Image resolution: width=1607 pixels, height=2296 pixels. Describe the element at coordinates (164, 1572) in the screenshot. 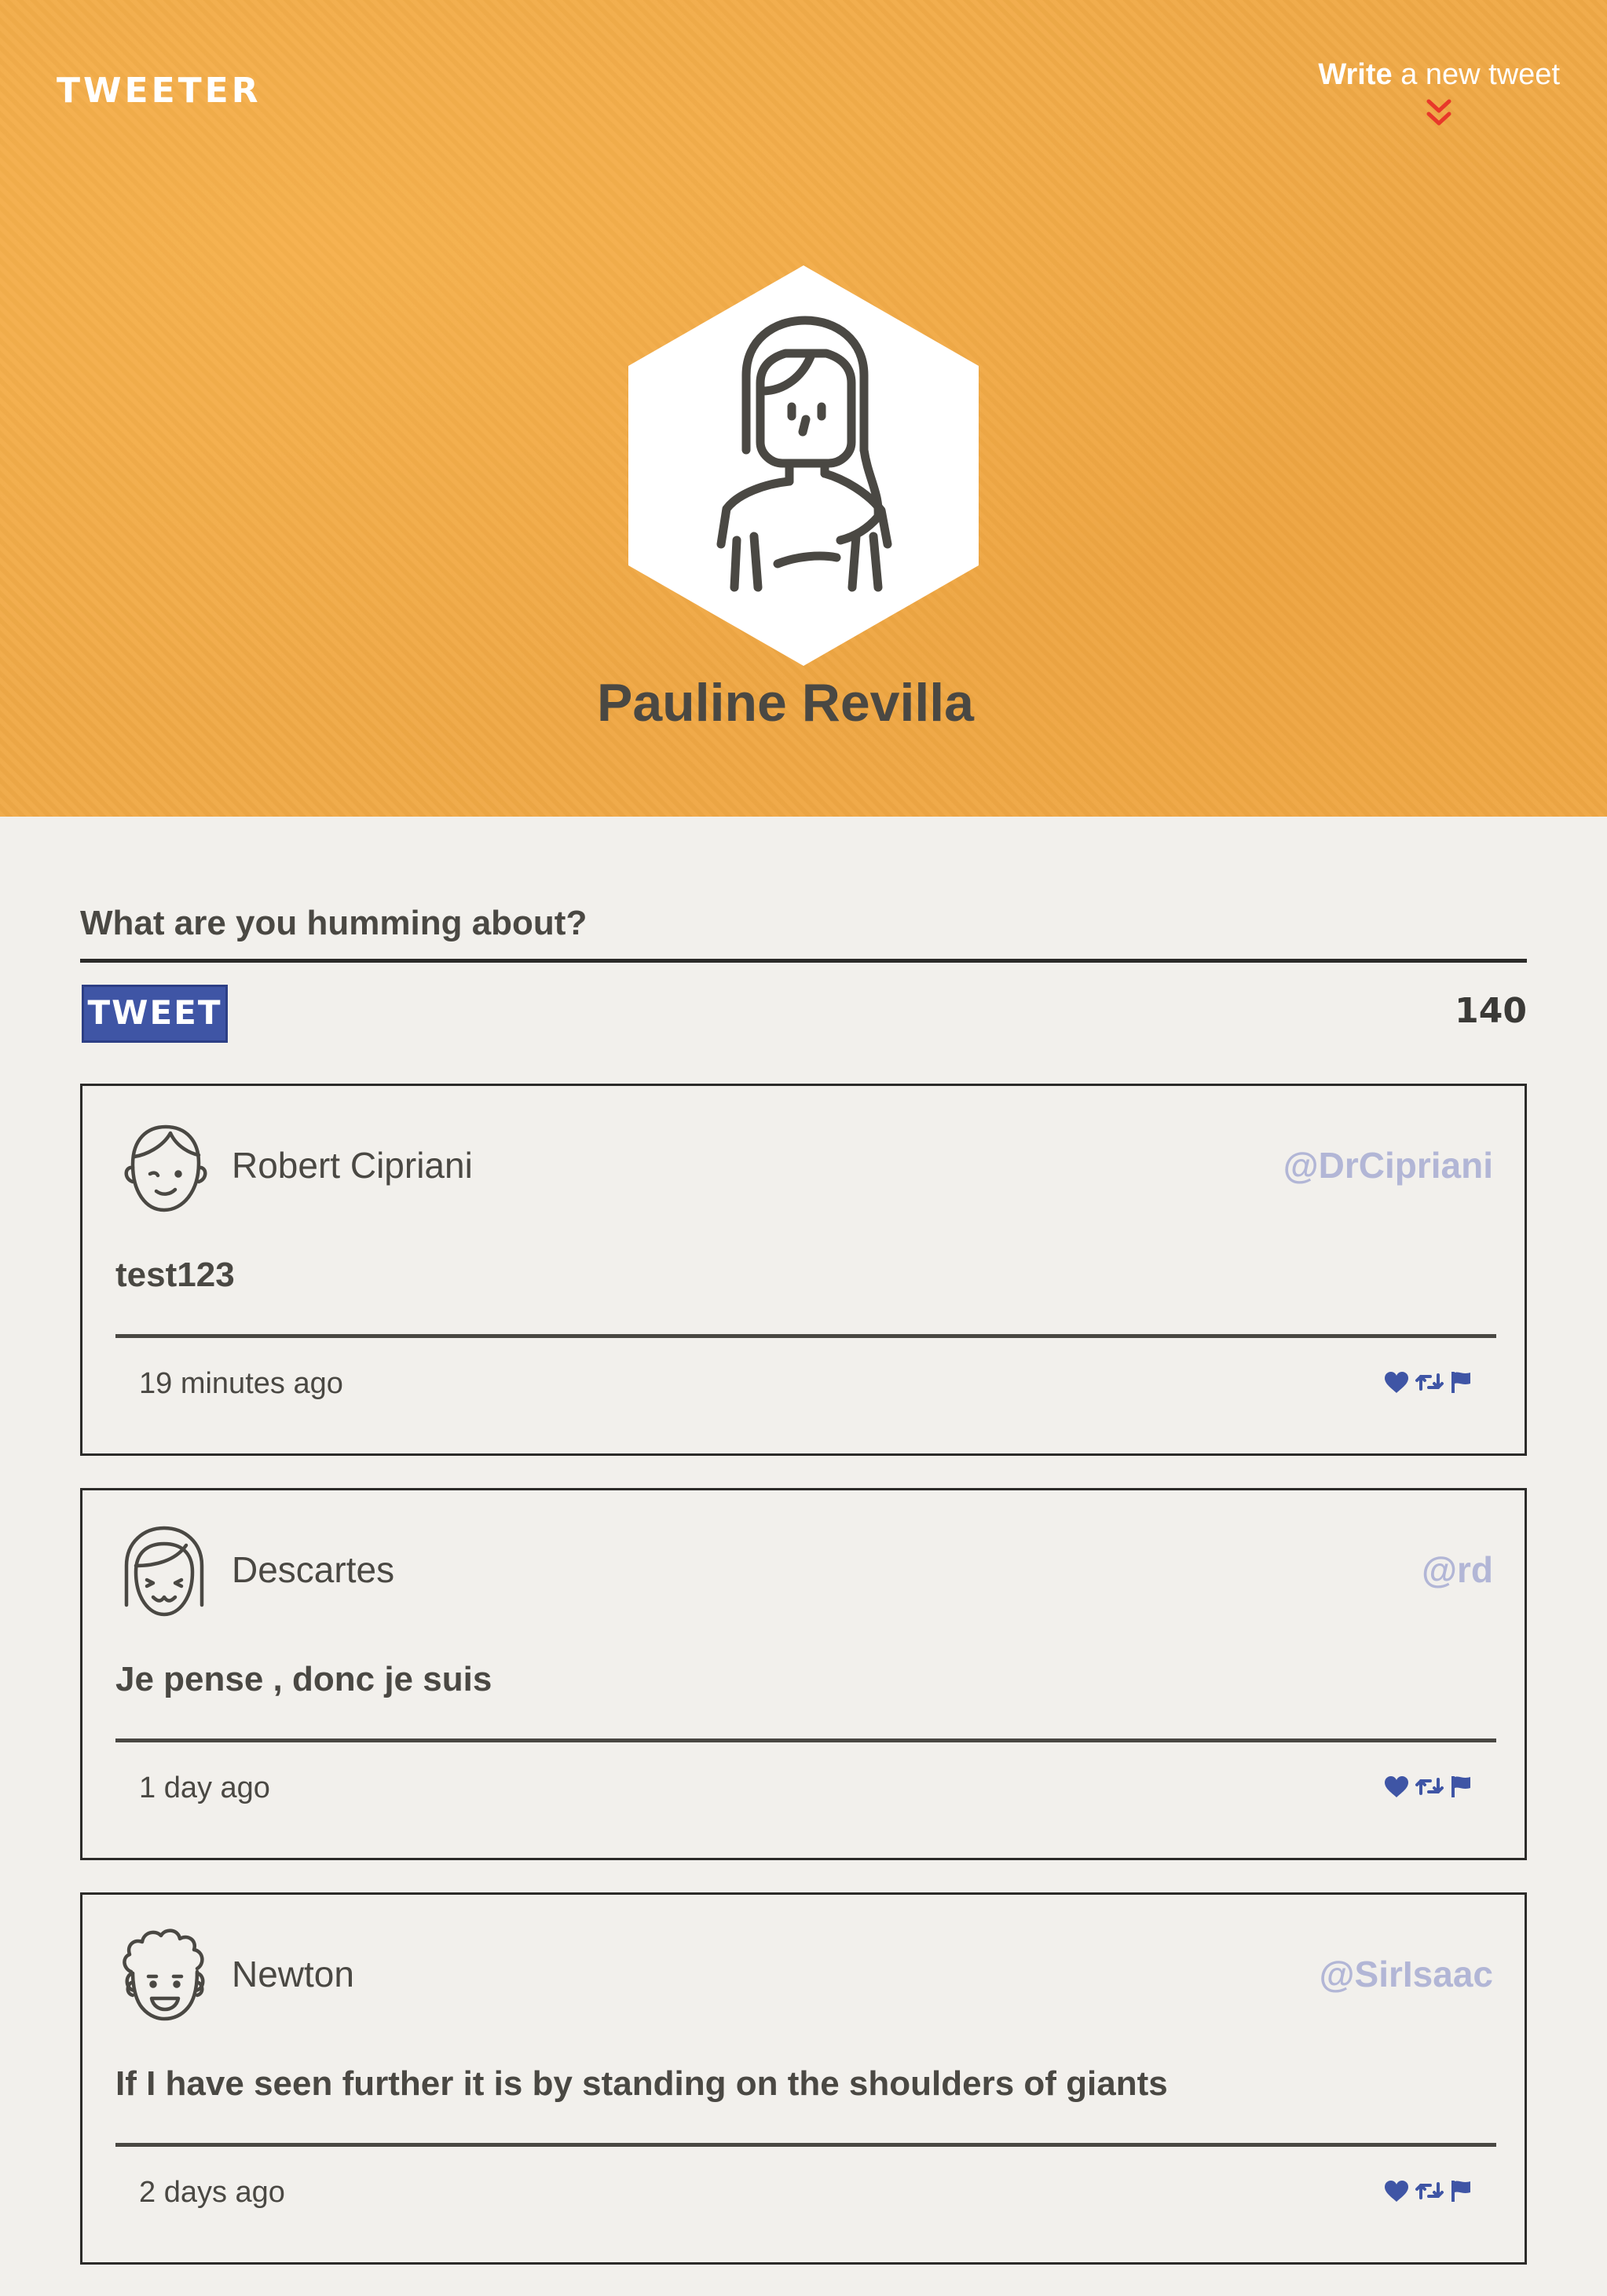

I see `bangs-face-icon` at that location.